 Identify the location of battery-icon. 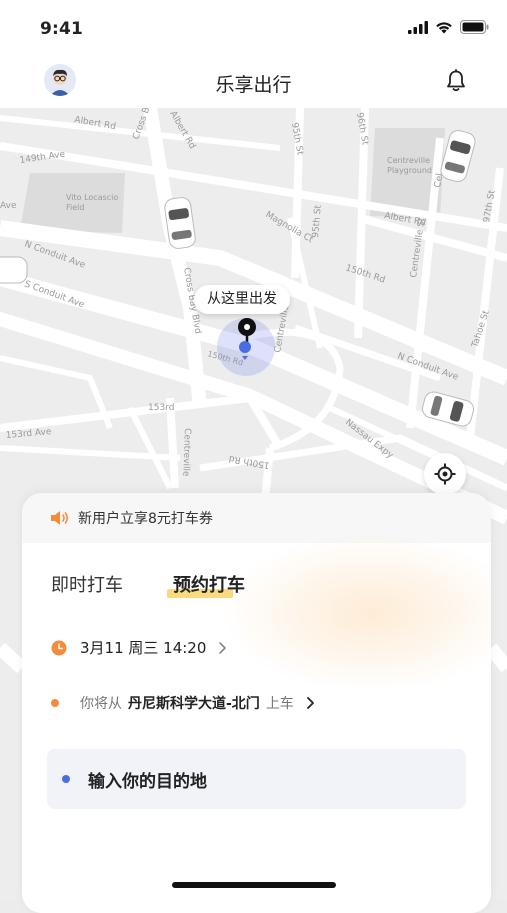
(474, 27).